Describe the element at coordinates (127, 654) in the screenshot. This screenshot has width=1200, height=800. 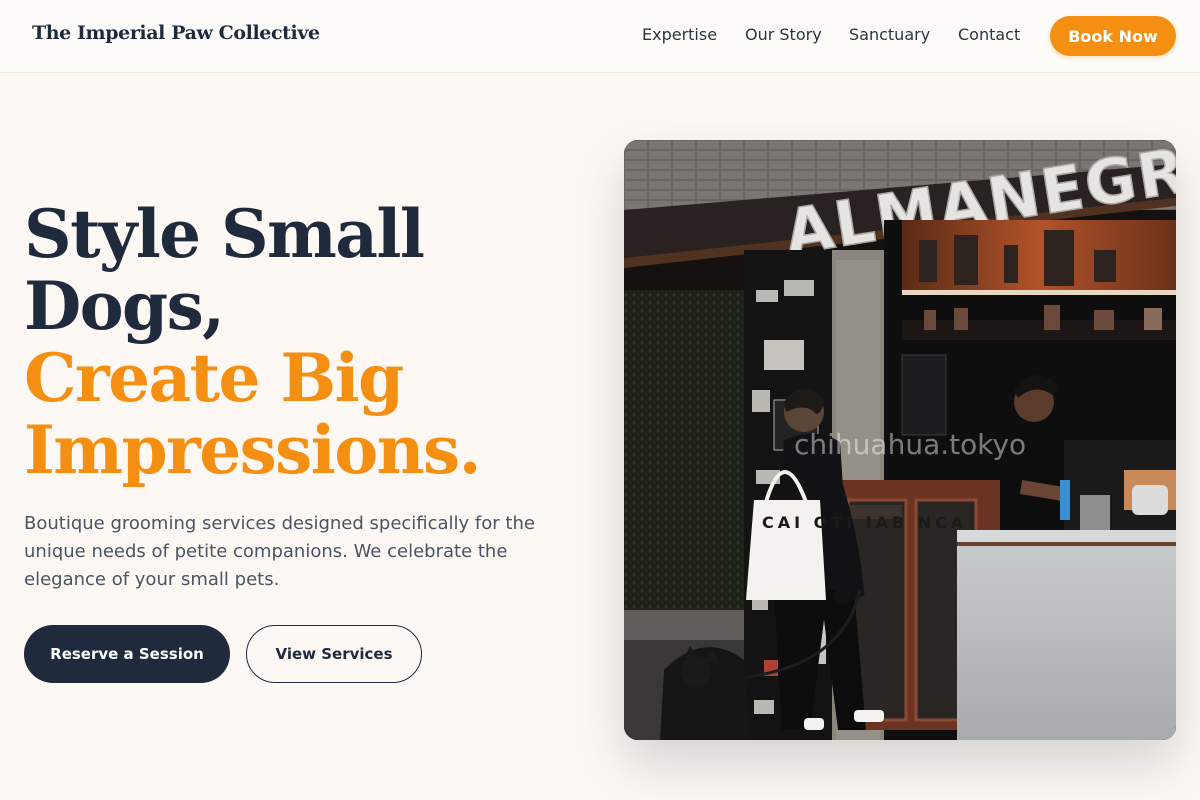
I see `reserve-session-button: Reserve a Session` at that location.